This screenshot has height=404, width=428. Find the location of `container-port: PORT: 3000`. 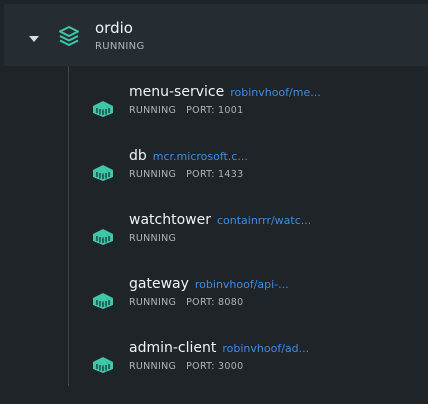

container-port: PORT: 3000 is located at coordinates (215, 366).